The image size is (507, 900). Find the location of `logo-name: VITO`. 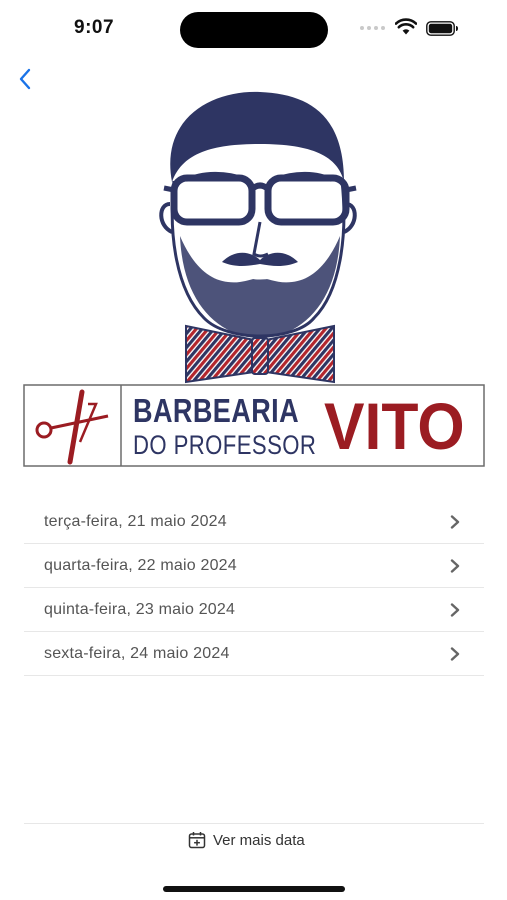

logo-name: VITO is located at coordinates (394, 426).